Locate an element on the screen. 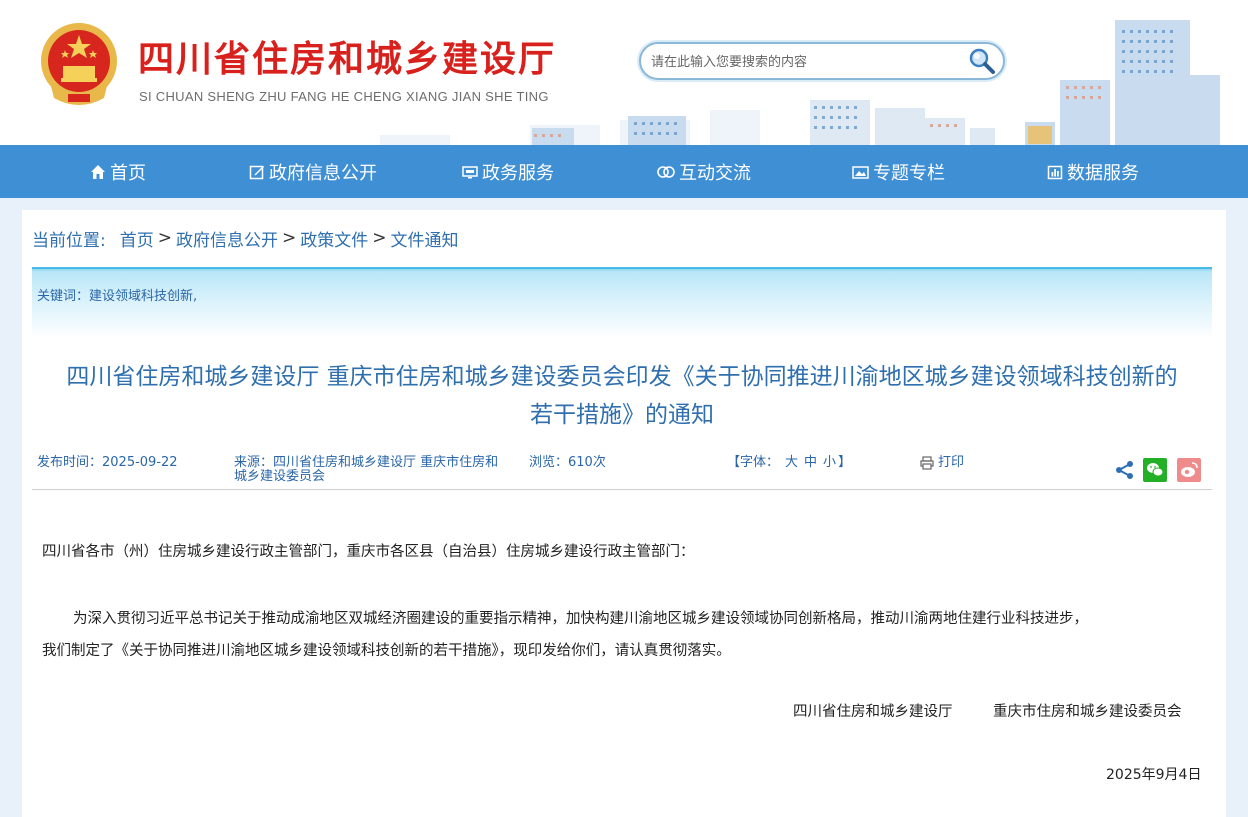 The image size is (1248, 817). nav-item-gov-services: 政务服务 is located at coordinates (508, 171).